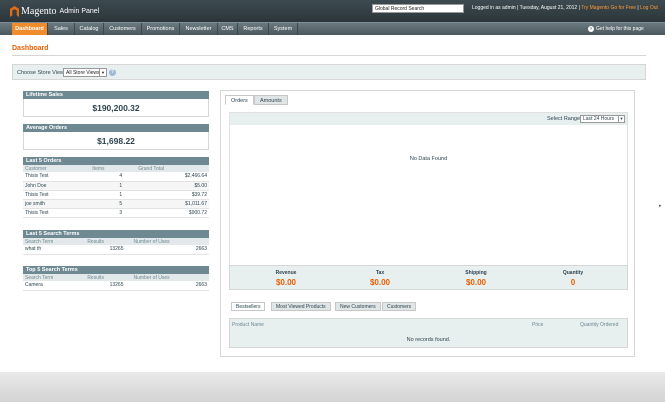 The height and width of the screenshot is (402, 665). What do you see at coordinates (428, 119) in the screenshot?
I see `chart-toolbar: Select Range: Last 24 Hours ▼` at bounding box center [428, 119].